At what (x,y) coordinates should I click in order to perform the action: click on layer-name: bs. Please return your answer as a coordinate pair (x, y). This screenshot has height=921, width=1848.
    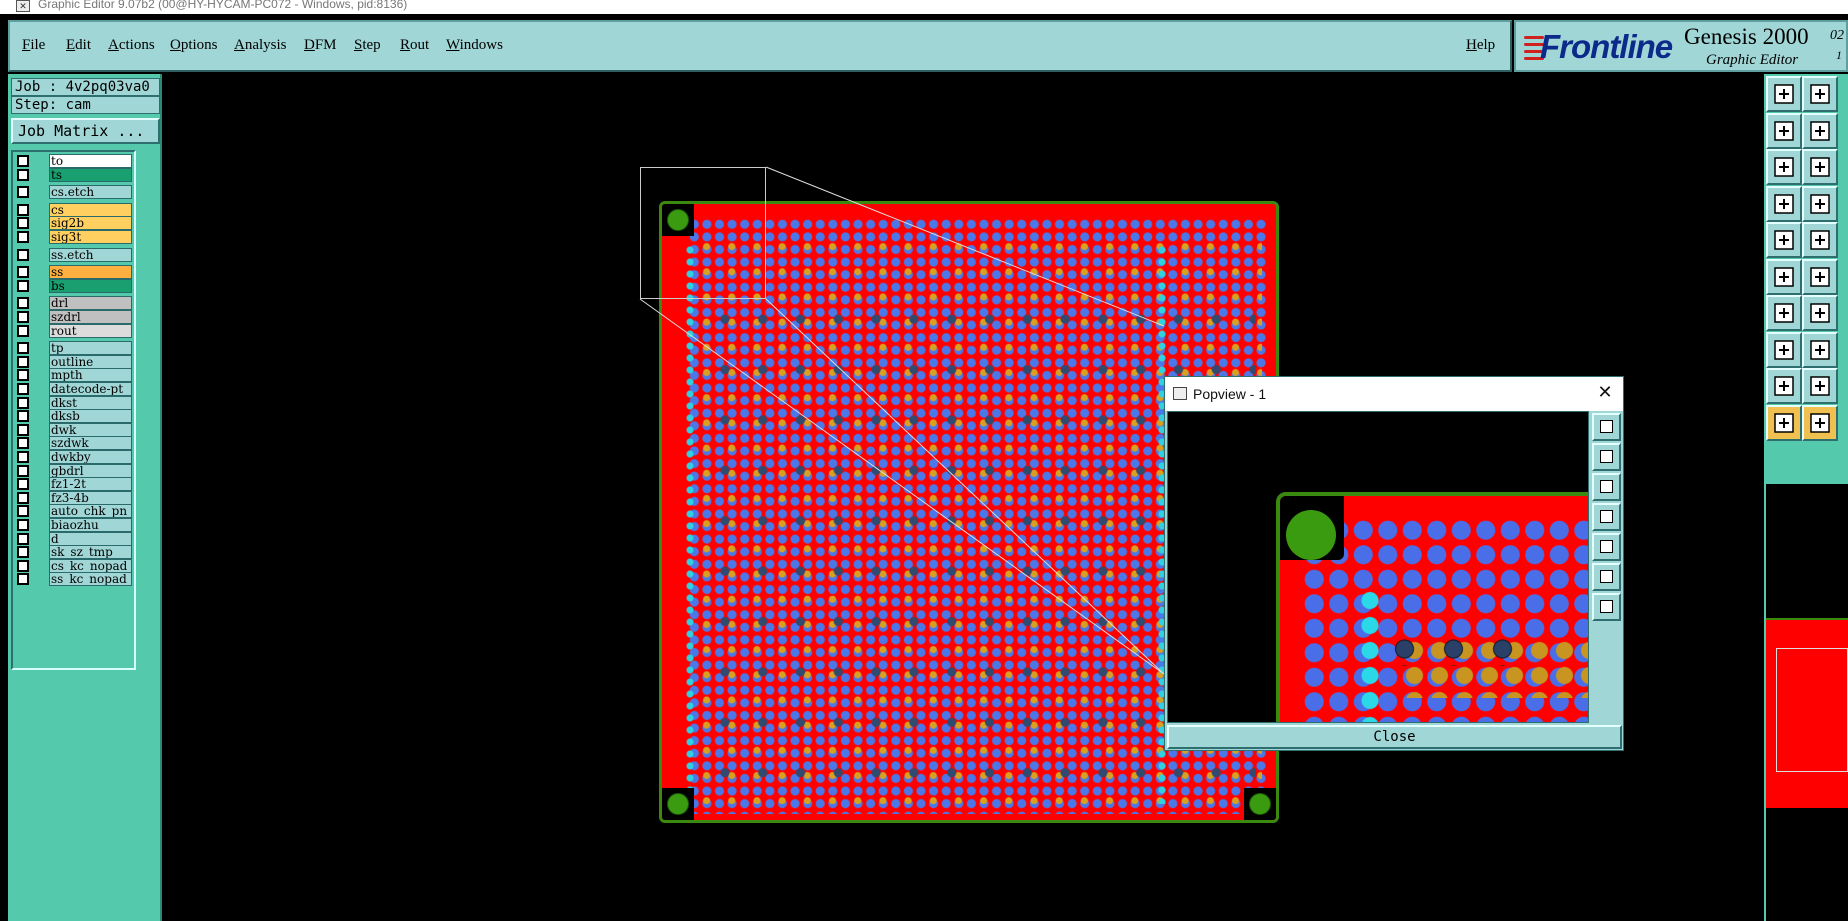
    Looking at the image, I should click on (90, 285).